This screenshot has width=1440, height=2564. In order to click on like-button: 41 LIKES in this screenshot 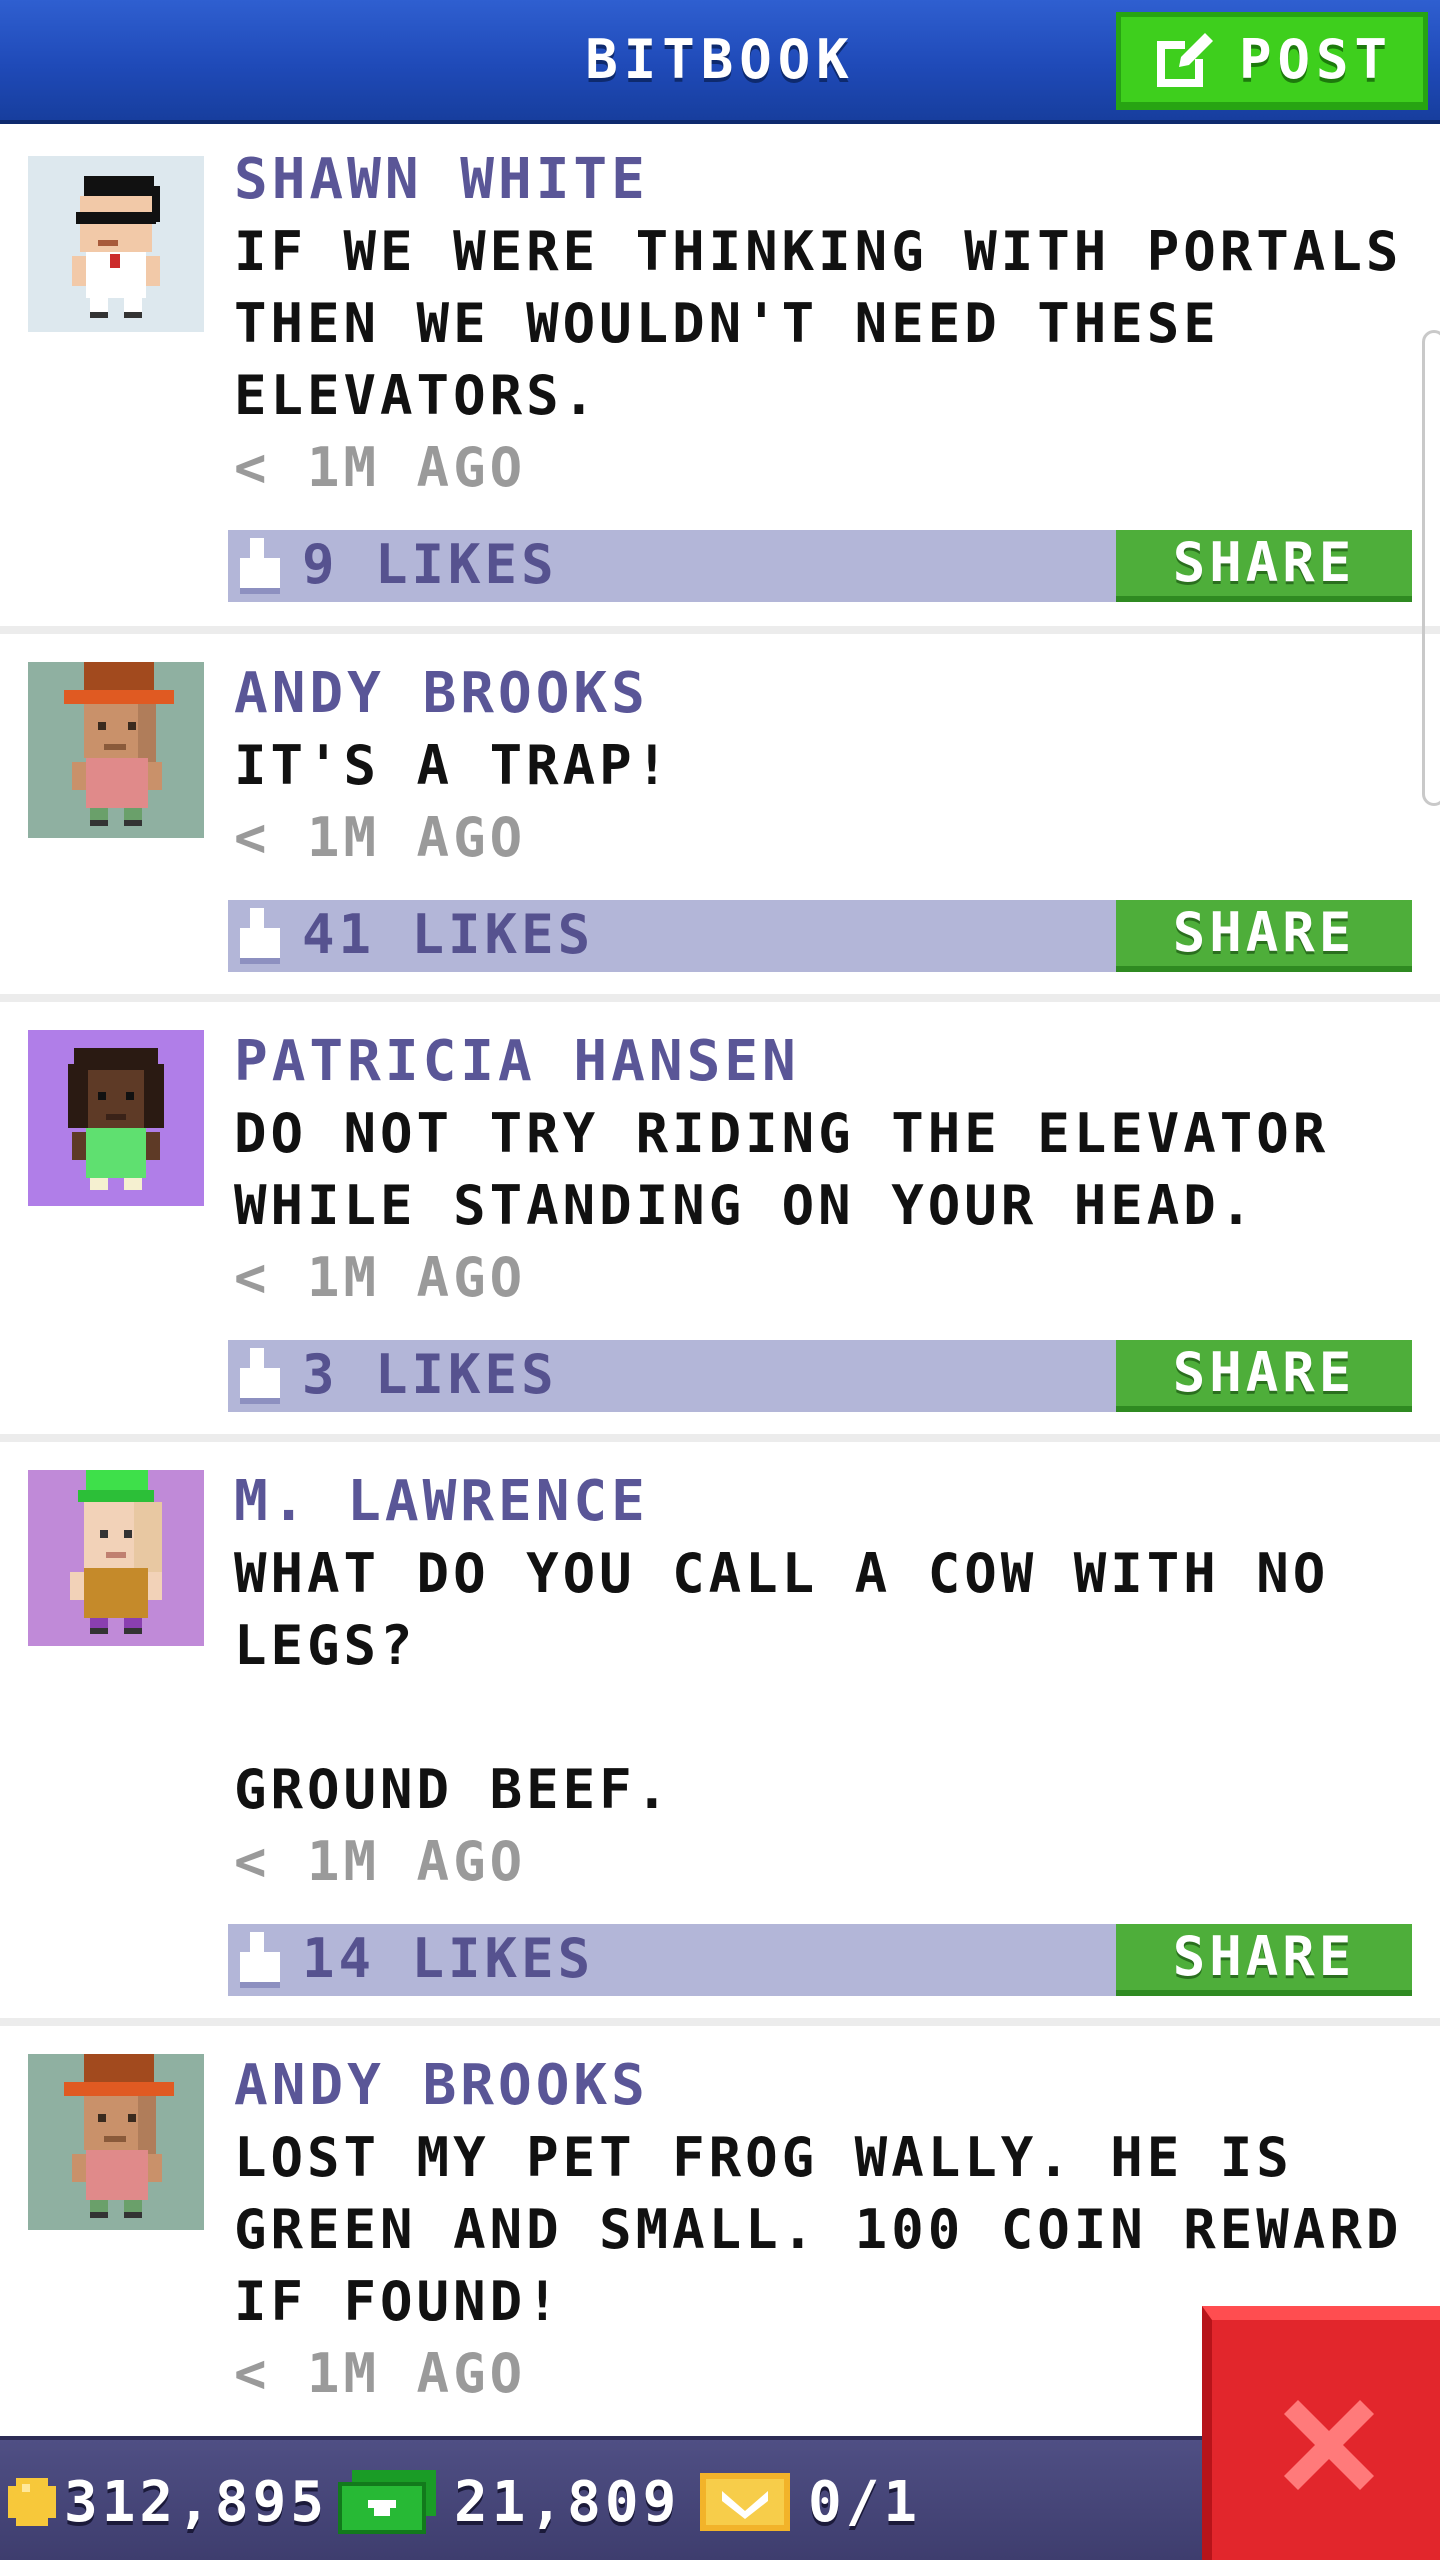, I will do `click(413, 928)`.